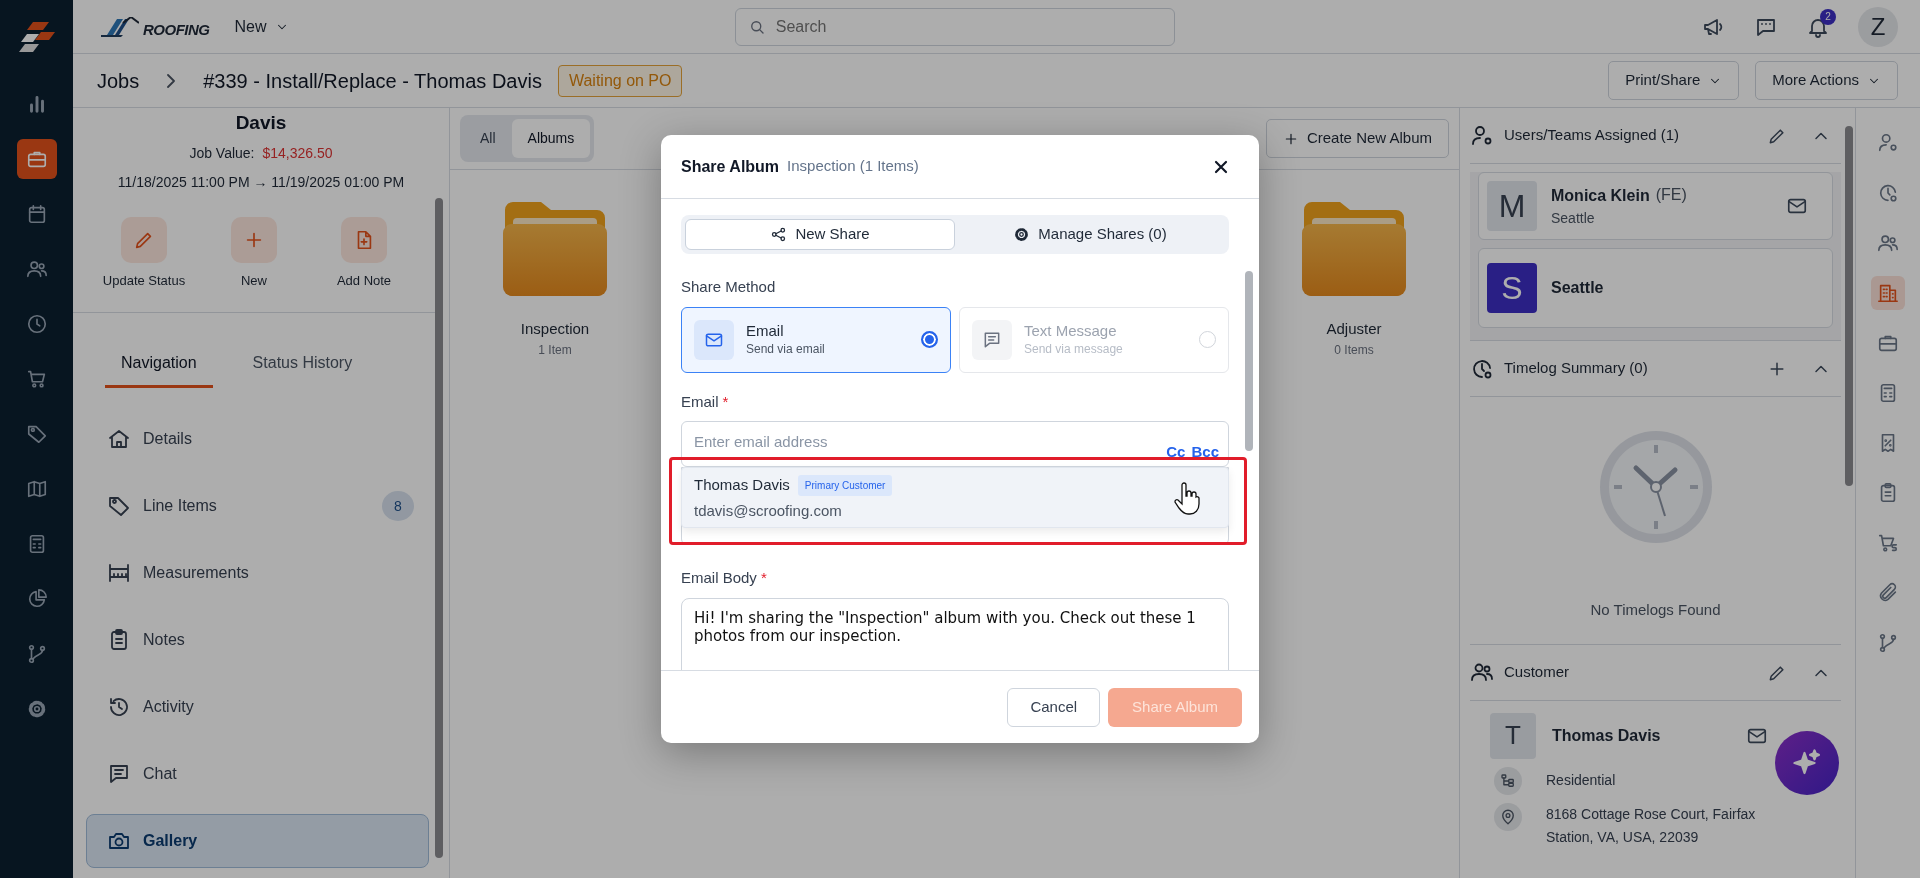 Image resolution: width=1920 pixels, height=878 pixels. Describe the element at coordinates (1537, 671) in the screenshot. I see `section-title: Customer` at that location.